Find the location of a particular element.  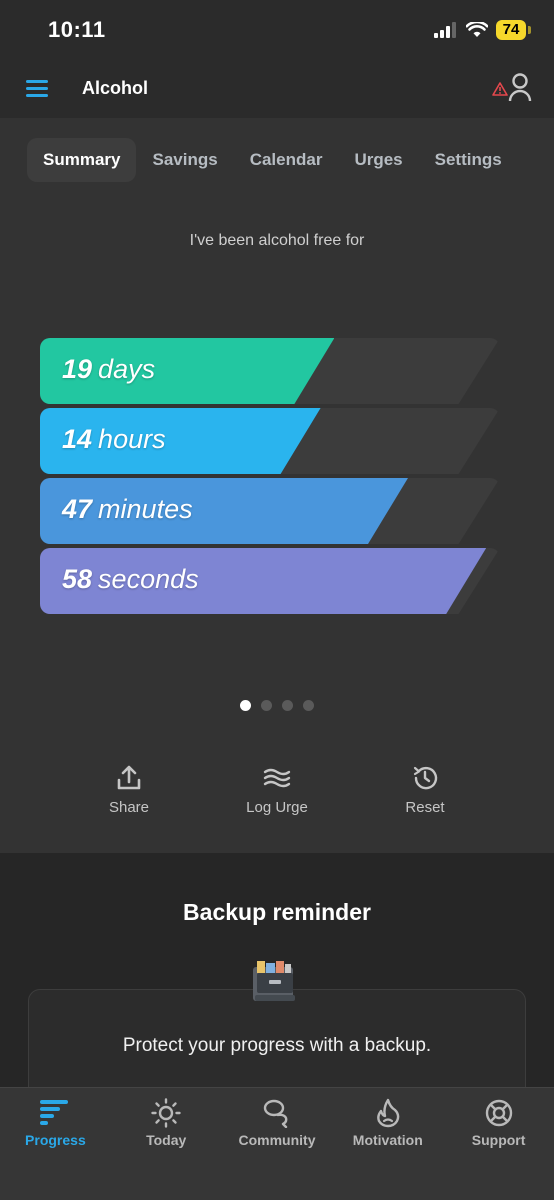

share-button: Share is located at coordinates (129, 789).